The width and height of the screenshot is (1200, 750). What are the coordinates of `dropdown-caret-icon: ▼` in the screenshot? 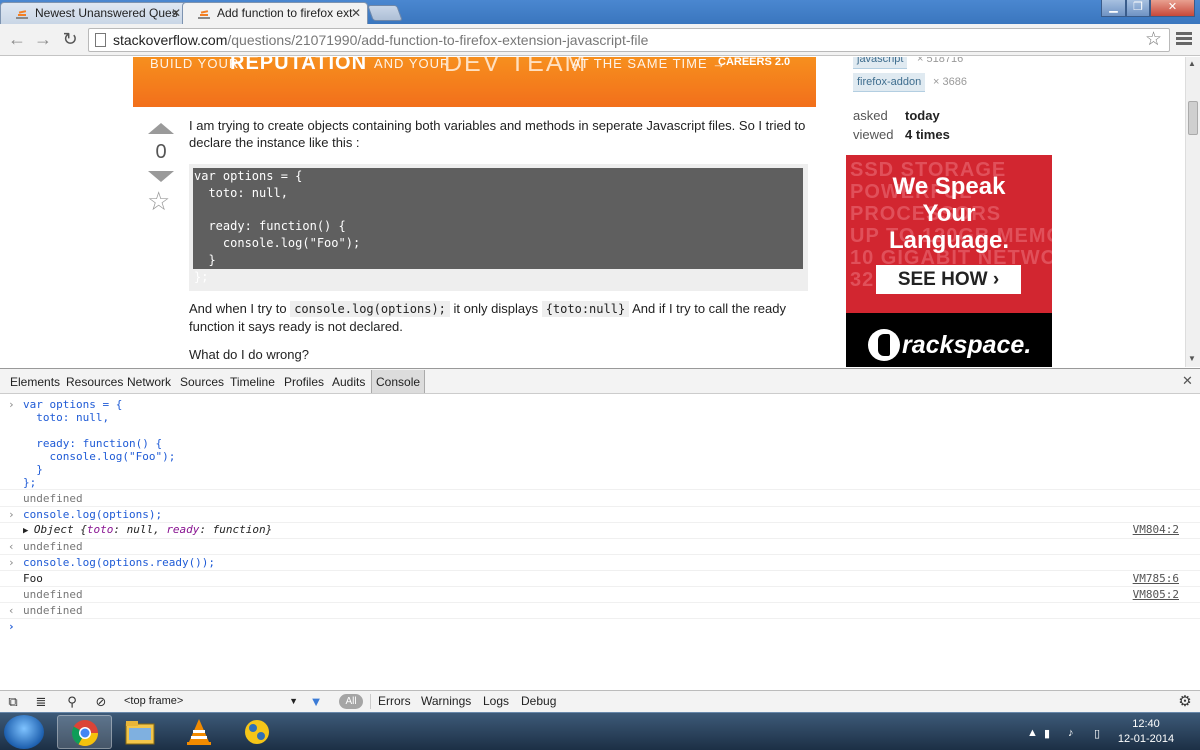 It's located at (293, 701).